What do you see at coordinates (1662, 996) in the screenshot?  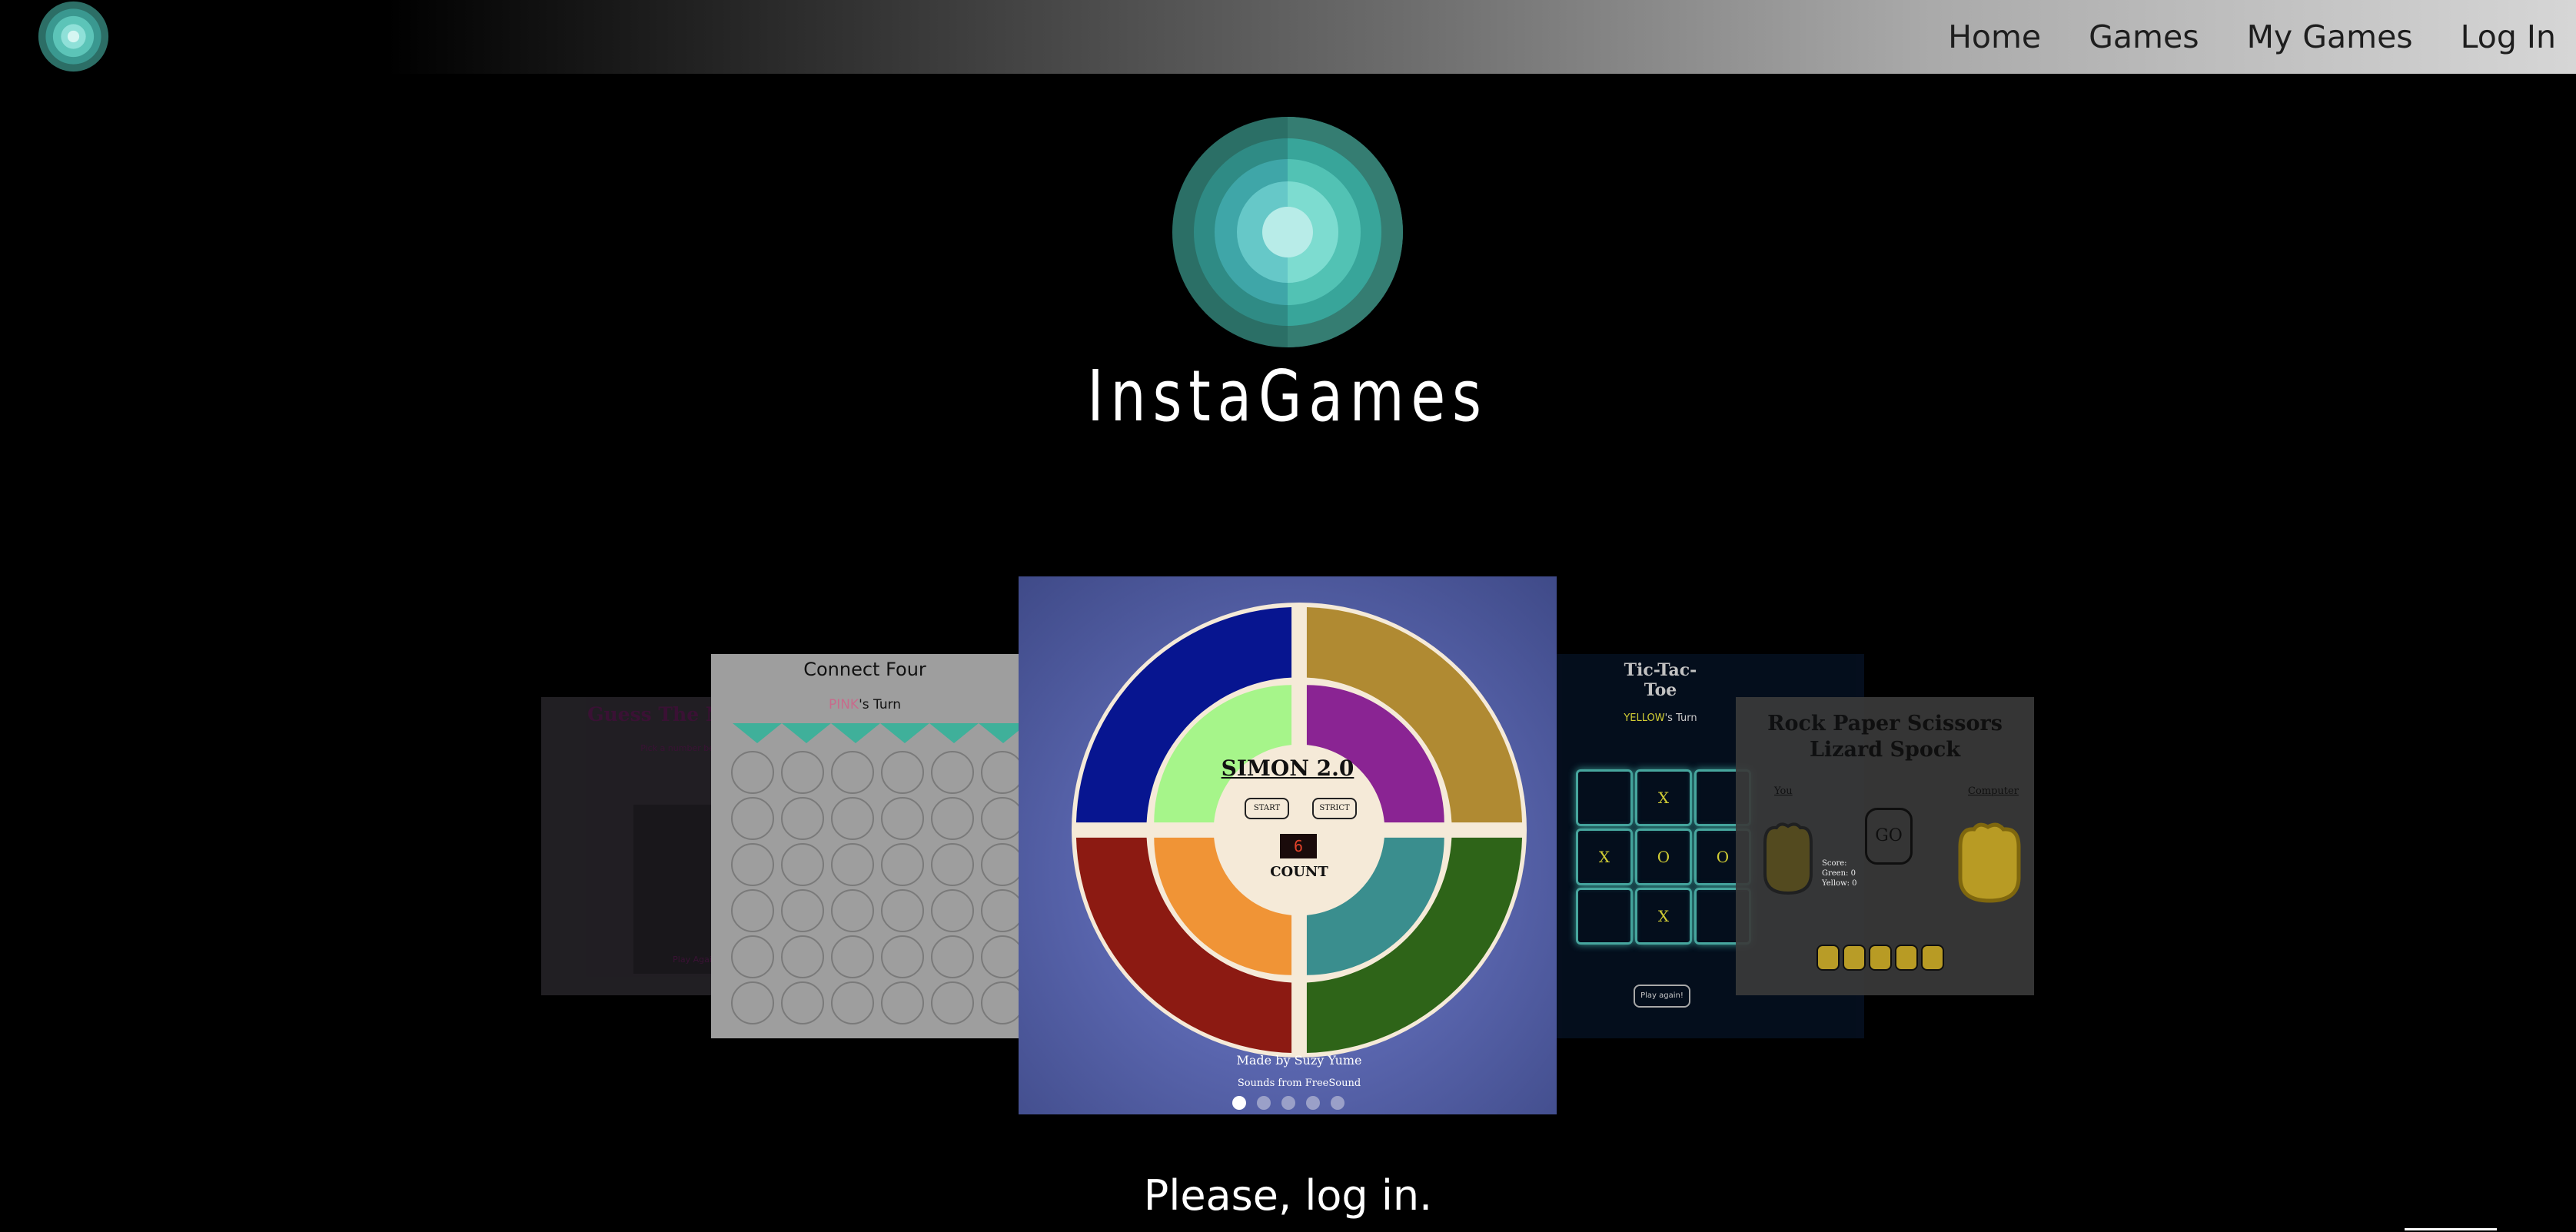 I see `ttt-play-again-button: Play again!` at bounding box center [1662, 996].